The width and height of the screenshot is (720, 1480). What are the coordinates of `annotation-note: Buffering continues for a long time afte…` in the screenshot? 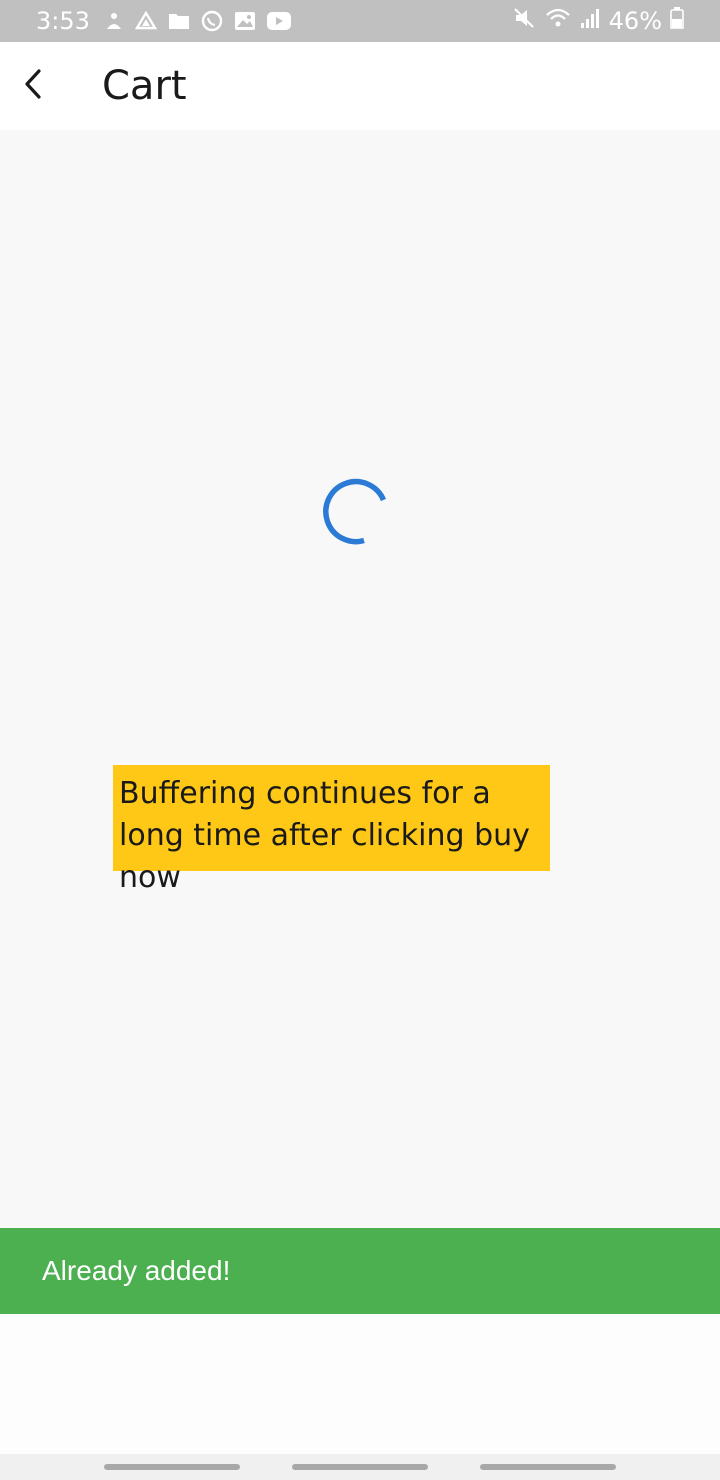 It's located at (331, 830).